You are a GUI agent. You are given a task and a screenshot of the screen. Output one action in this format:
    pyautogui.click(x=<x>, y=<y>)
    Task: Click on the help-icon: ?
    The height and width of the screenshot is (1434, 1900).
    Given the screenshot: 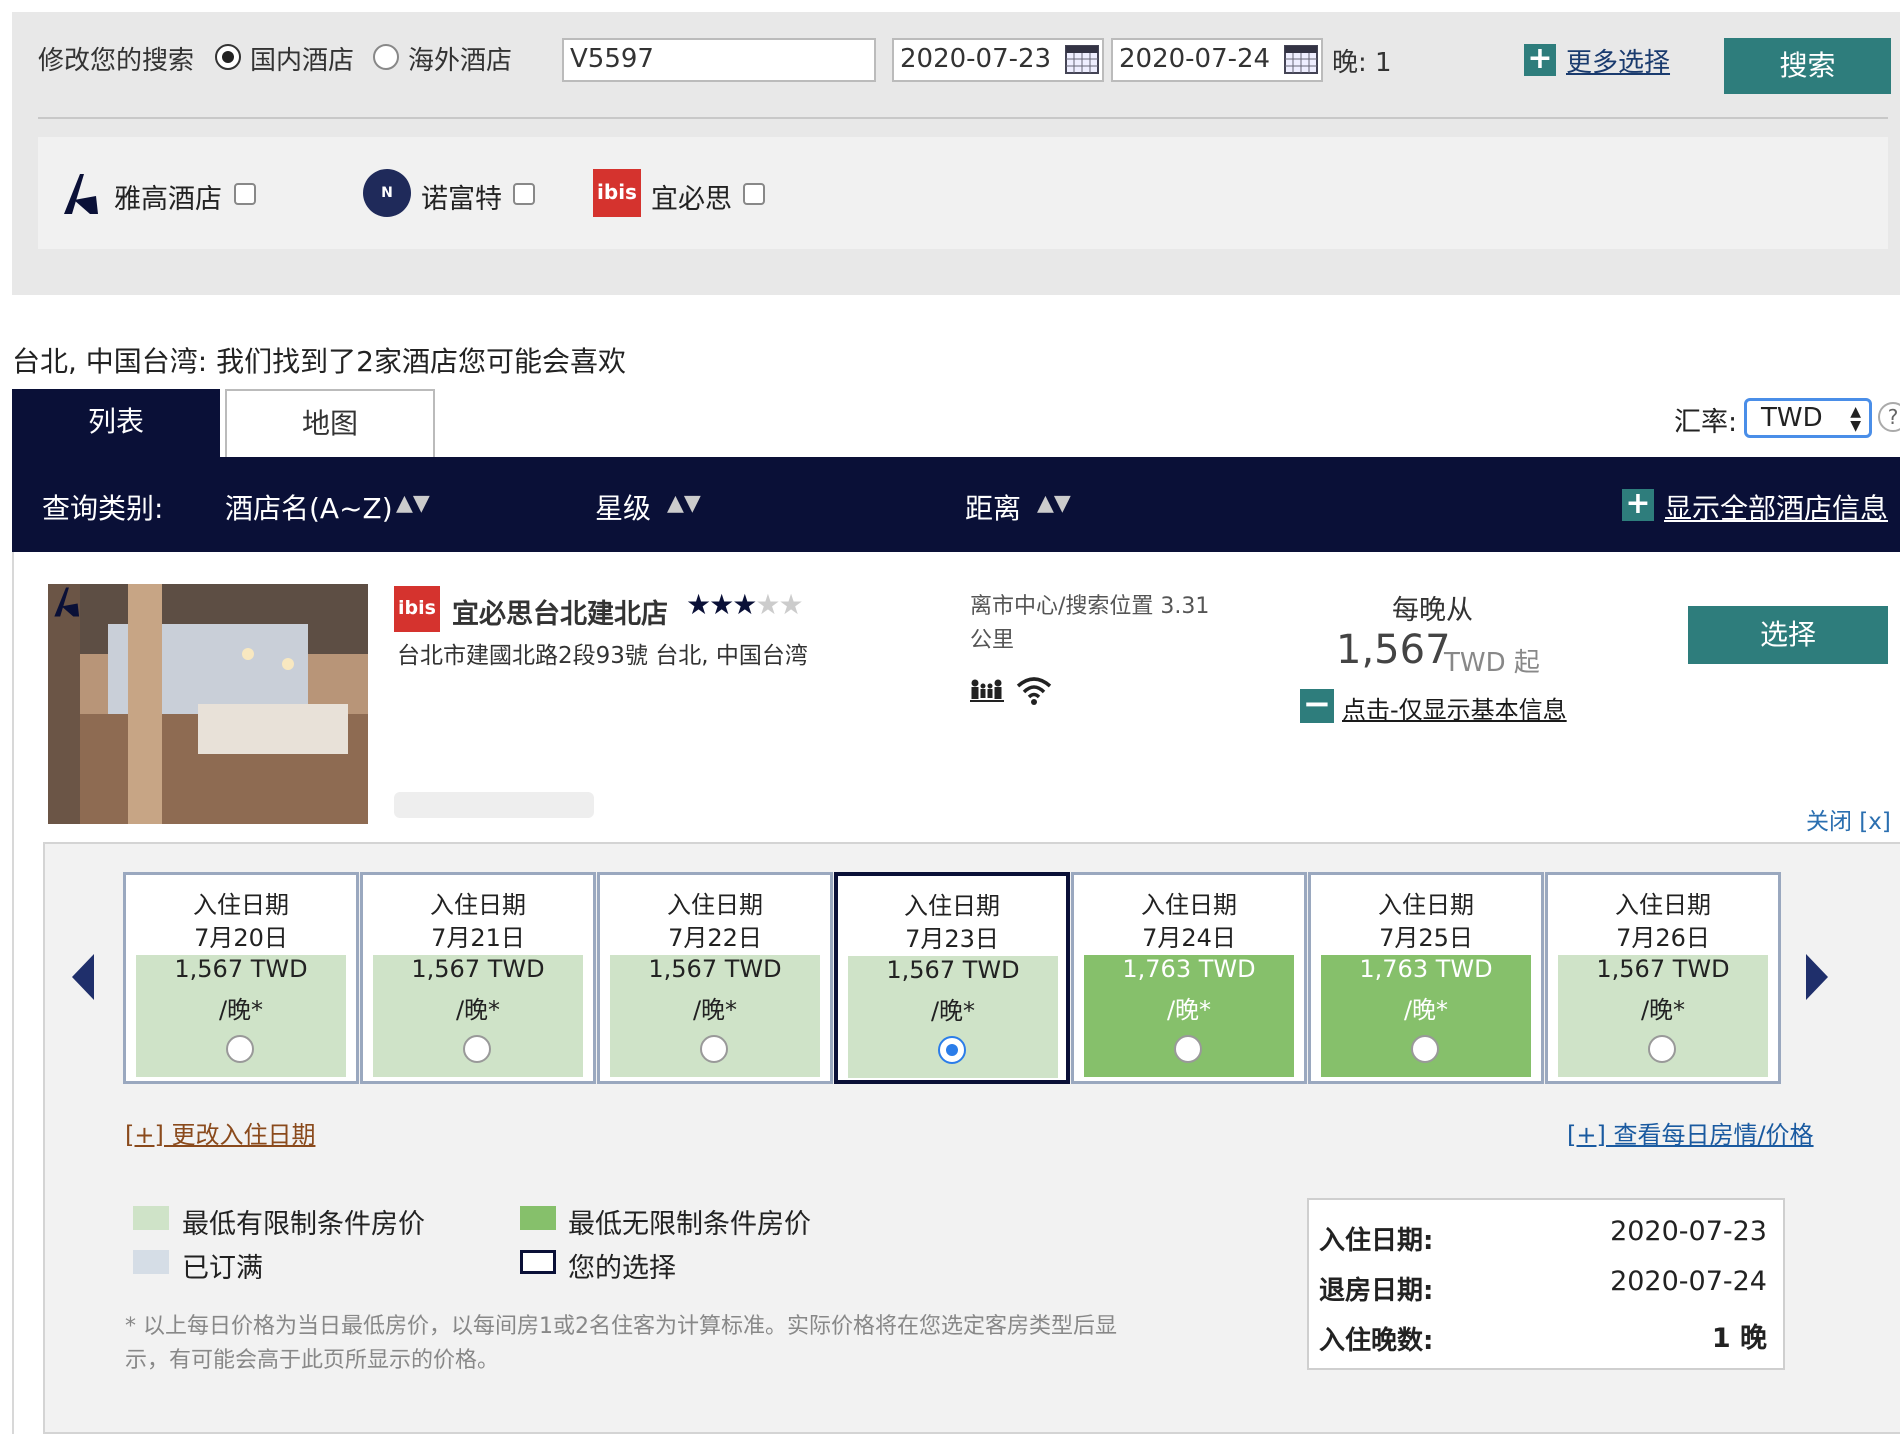 What is the action you would take?
    pyautogui.click(x=1889, y=417)
    